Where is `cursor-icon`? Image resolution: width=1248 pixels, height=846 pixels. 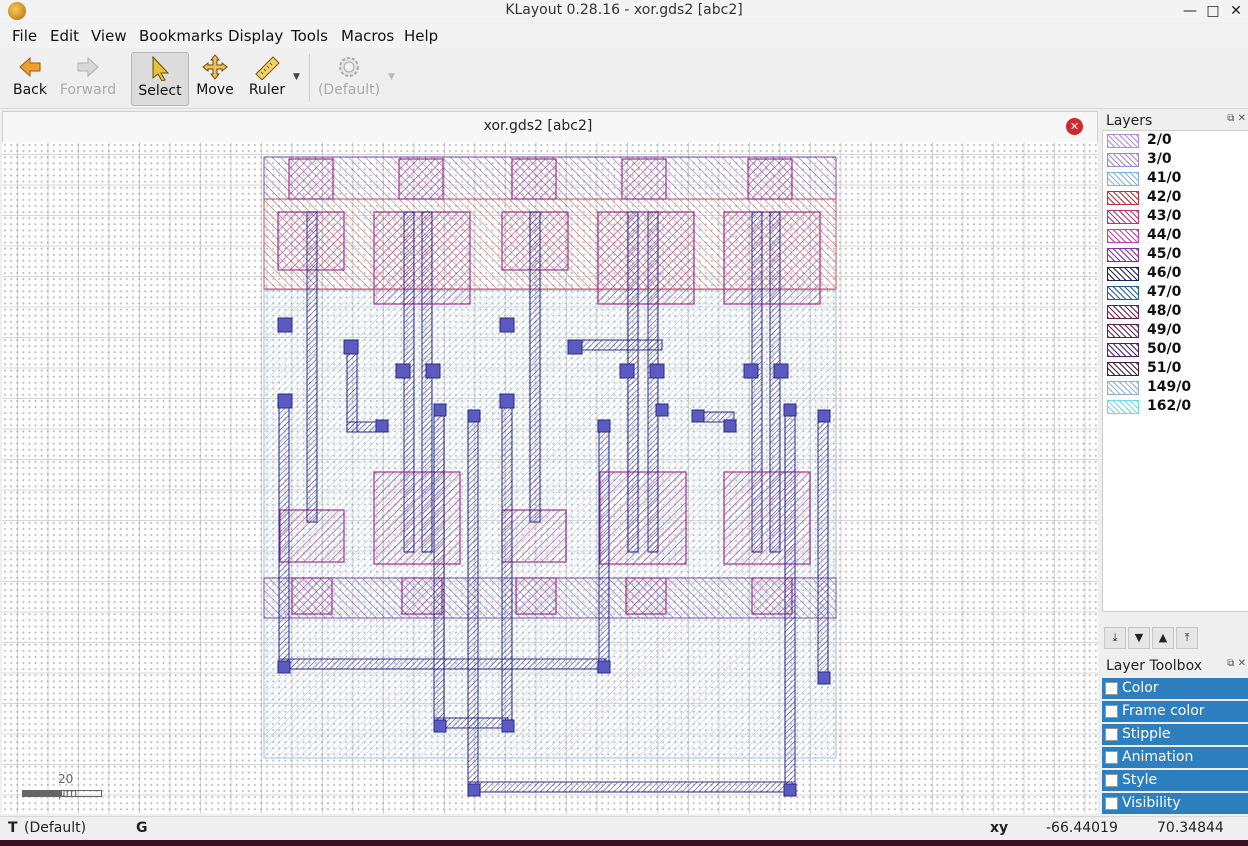
cursor-icon is located at coordinates (161, 68).